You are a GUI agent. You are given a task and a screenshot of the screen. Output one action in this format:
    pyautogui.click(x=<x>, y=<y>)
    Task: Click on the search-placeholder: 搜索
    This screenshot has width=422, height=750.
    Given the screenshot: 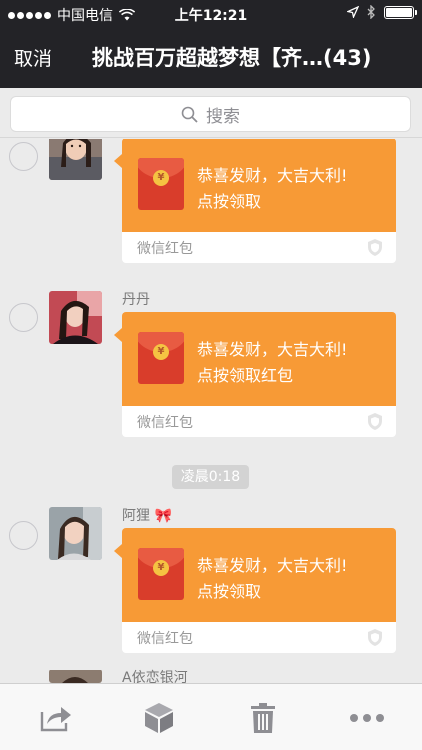 What is the action you would take?
    pyautogui.click(x=223, y=116)
    